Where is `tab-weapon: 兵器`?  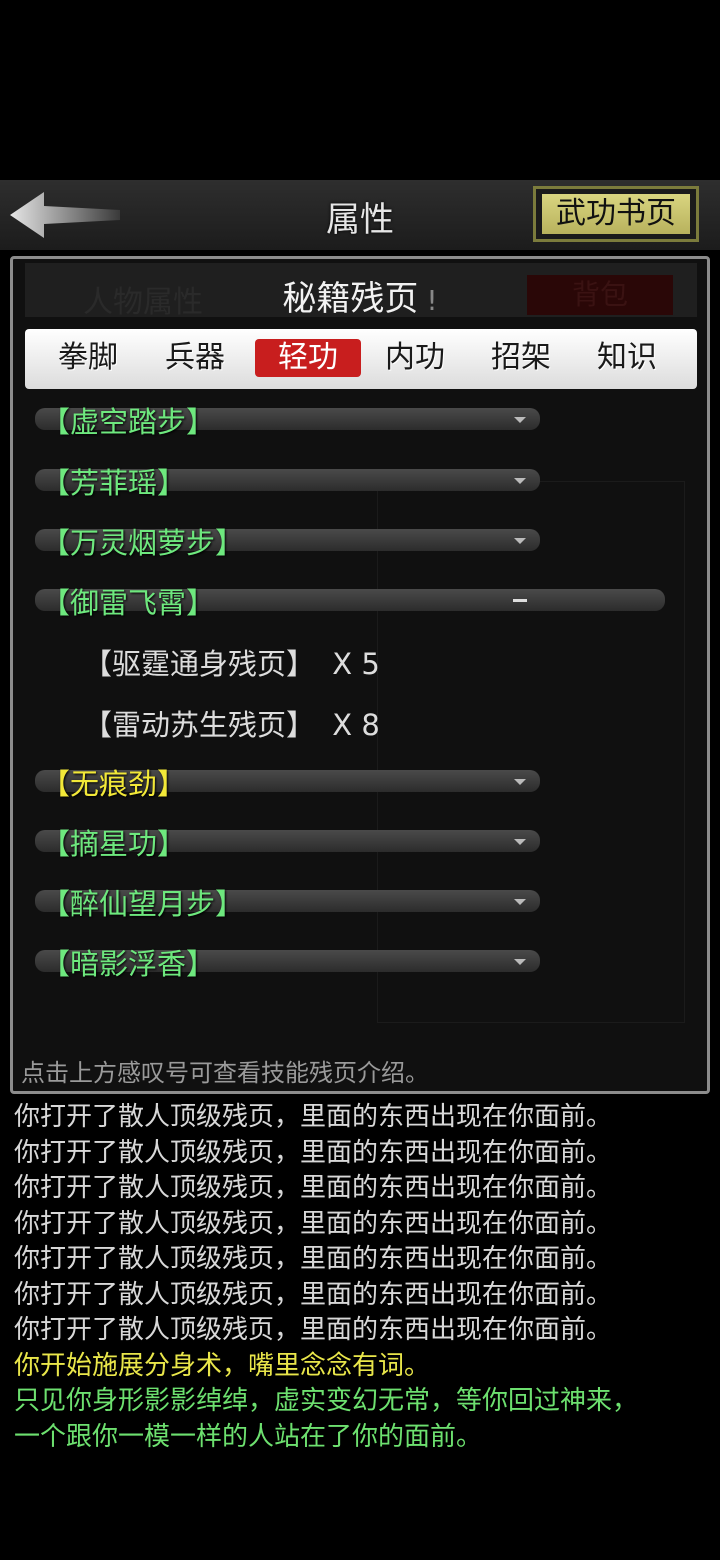
tab-weapon: 兵器 is located at coordinates (195, 358).